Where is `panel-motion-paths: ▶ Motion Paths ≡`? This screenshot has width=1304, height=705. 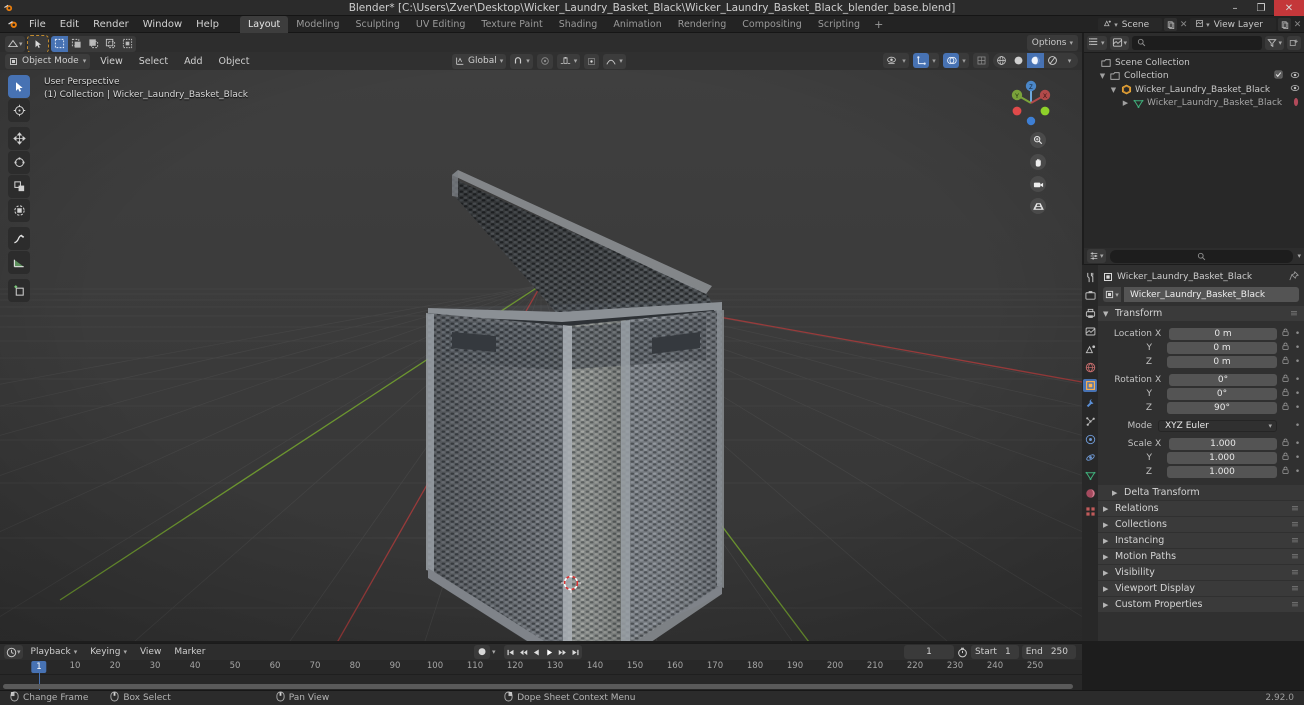 panel-motion-paths: ▶ Motion Paths ≡ is located at coordinates (1201, 556).